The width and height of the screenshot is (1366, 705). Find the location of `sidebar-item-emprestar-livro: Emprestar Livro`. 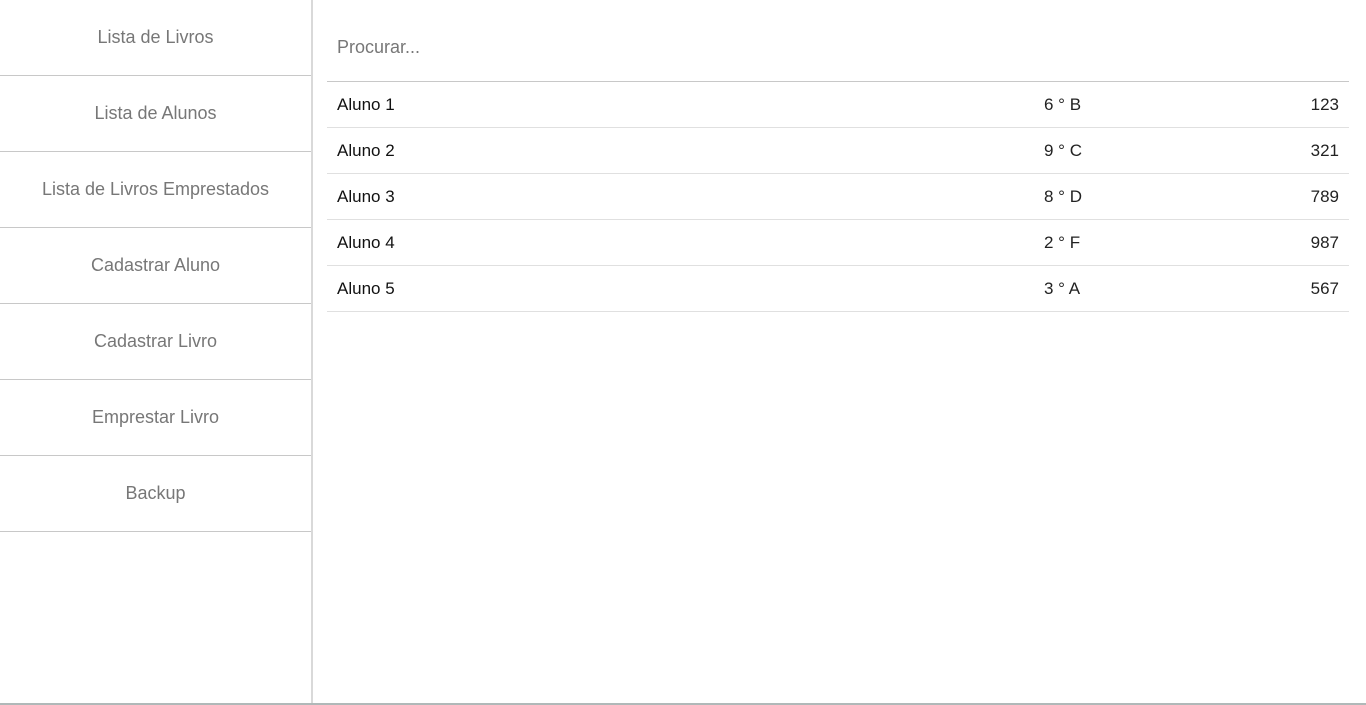

sidebar-item-emprestar-livro: Emprestar Livro is located at coordinates (155, 418).